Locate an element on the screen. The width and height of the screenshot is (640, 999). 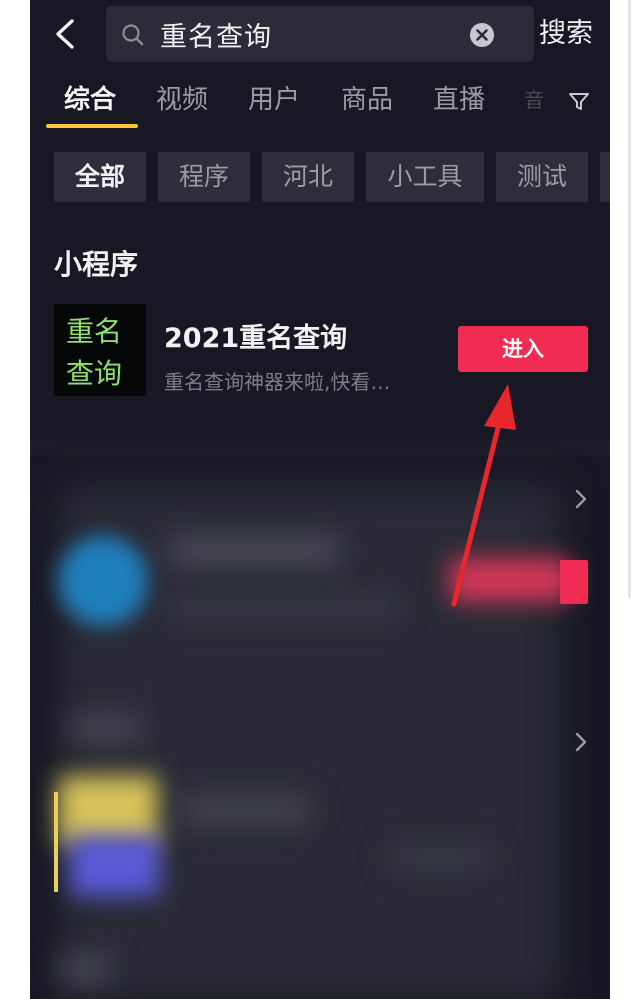
back-icon is located at coordinates (65, 34).